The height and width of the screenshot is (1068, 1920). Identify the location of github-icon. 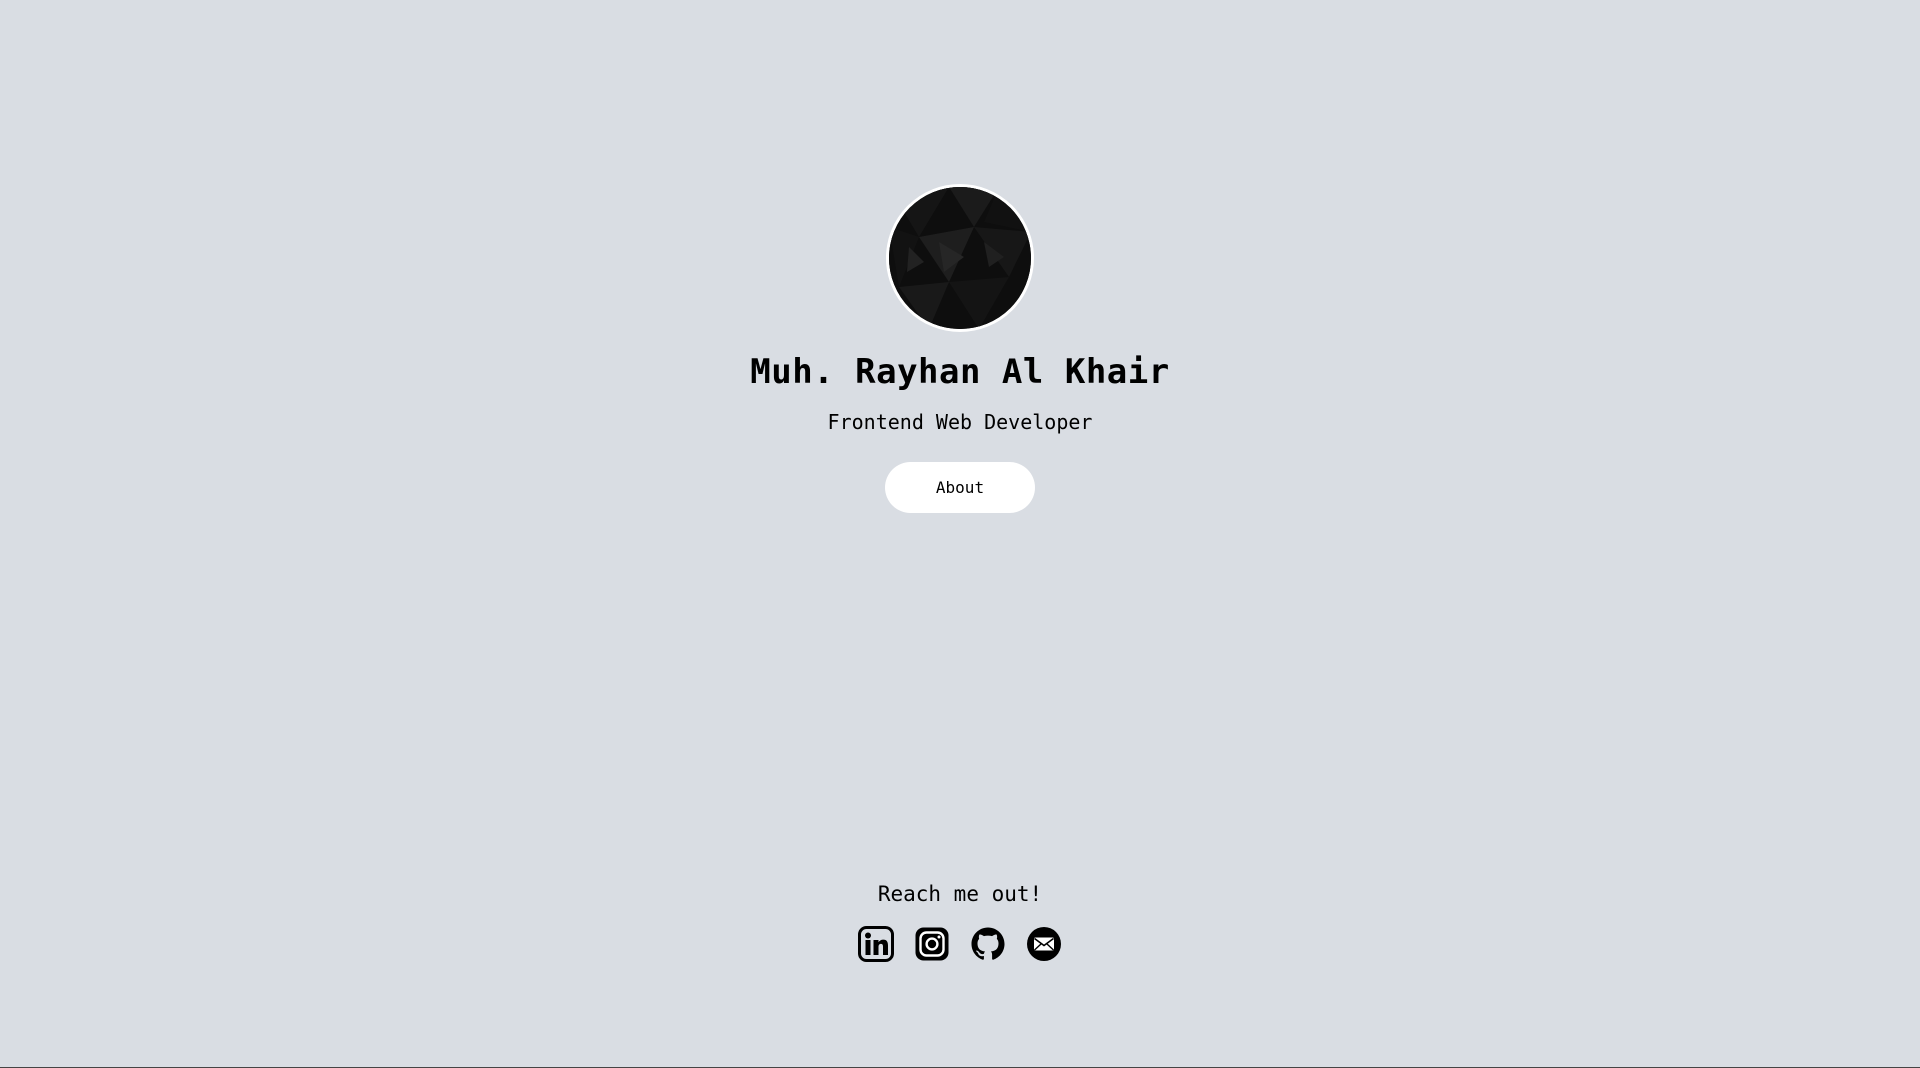
(988, 943).